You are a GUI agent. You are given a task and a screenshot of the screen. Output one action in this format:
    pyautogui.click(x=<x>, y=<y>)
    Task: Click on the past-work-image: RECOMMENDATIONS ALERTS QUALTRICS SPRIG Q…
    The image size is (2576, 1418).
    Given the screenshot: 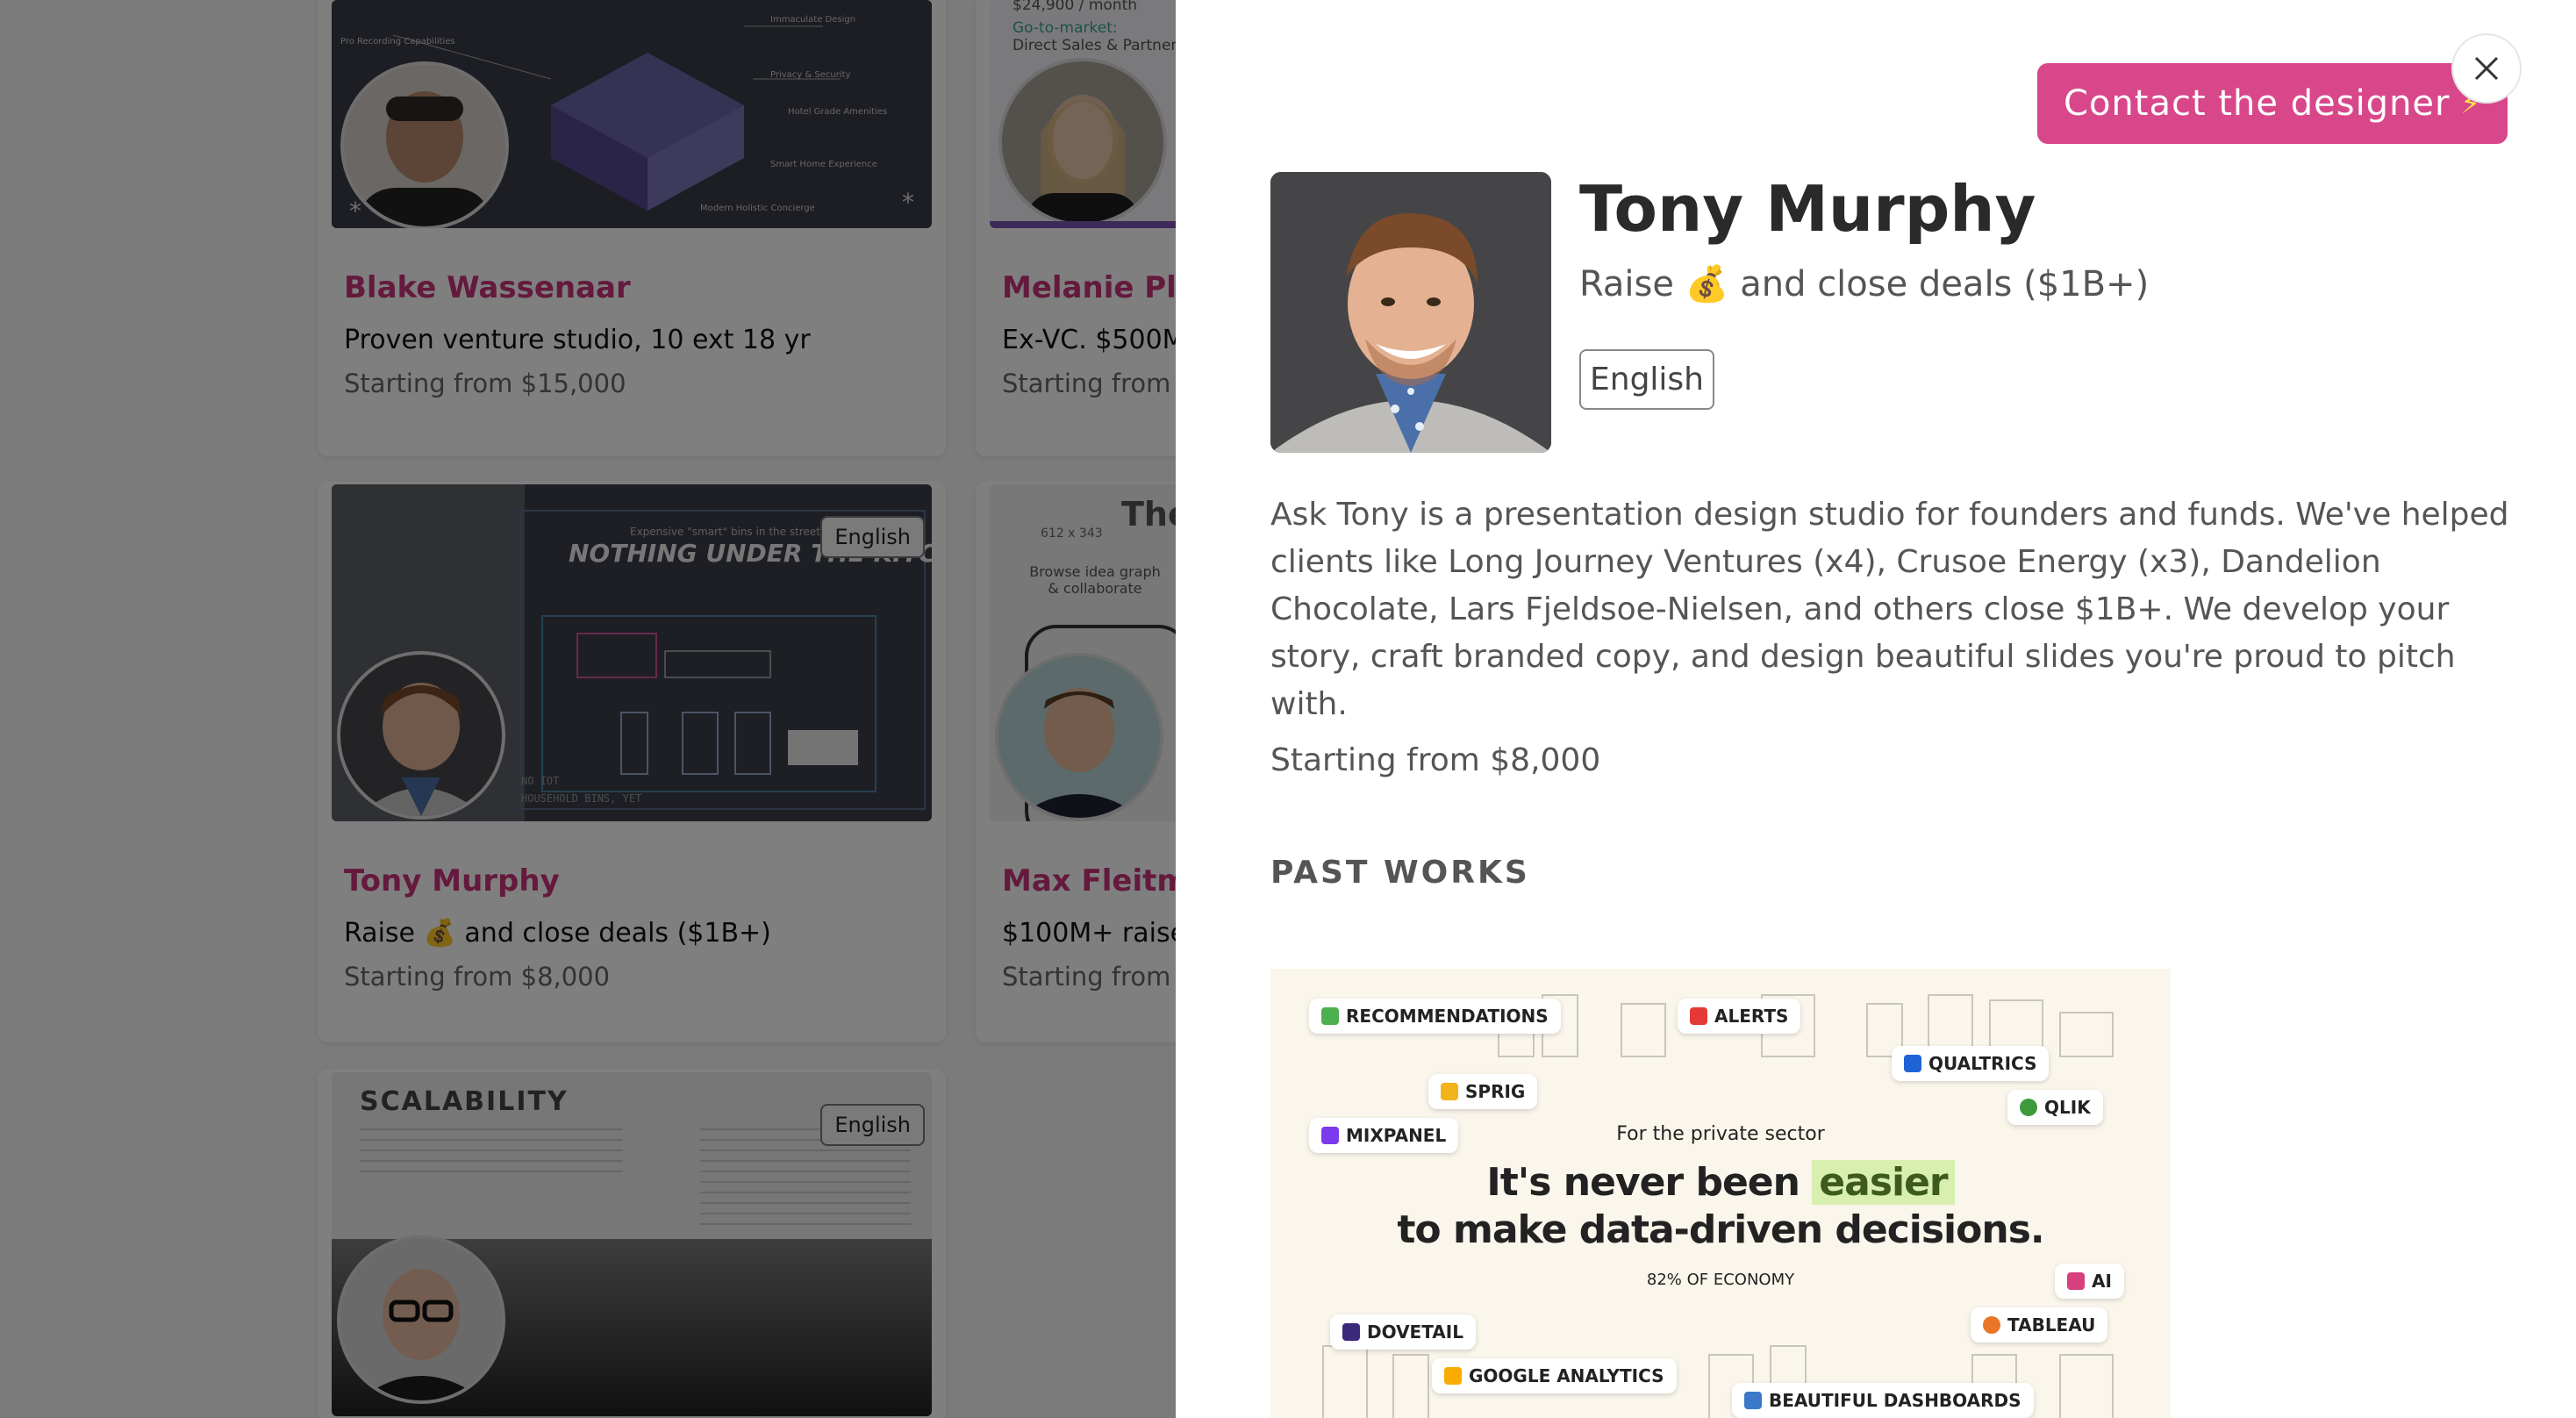 What is the action you would take?
    pyautogui.click(x=1720, y=1193)
    